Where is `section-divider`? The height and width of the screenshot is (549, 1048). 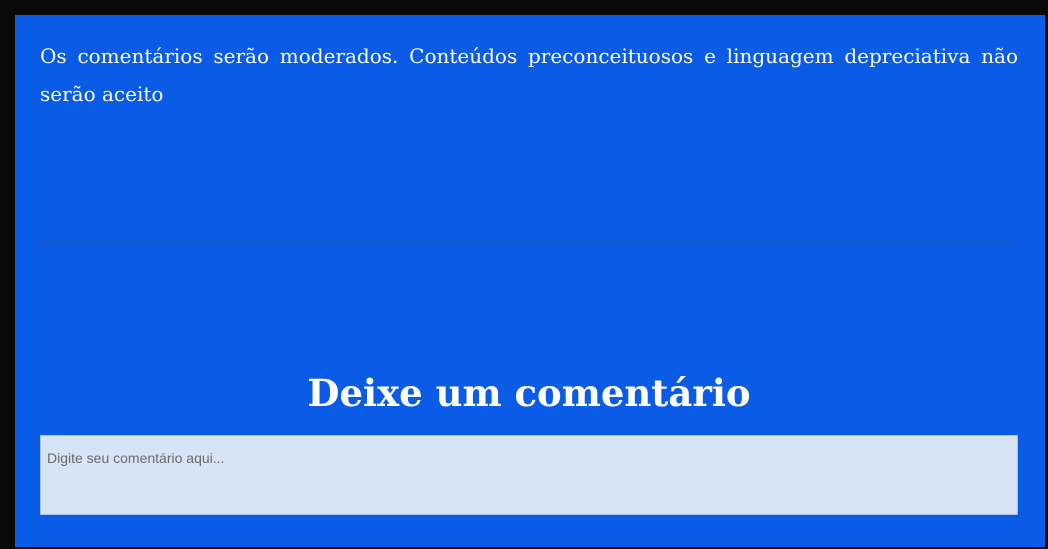
section-divider is located at coordinates (529, 242).